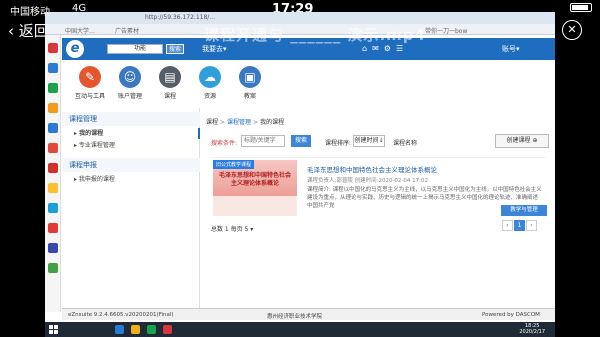  I want to click on close-icon: ✕, so click(572, 29).